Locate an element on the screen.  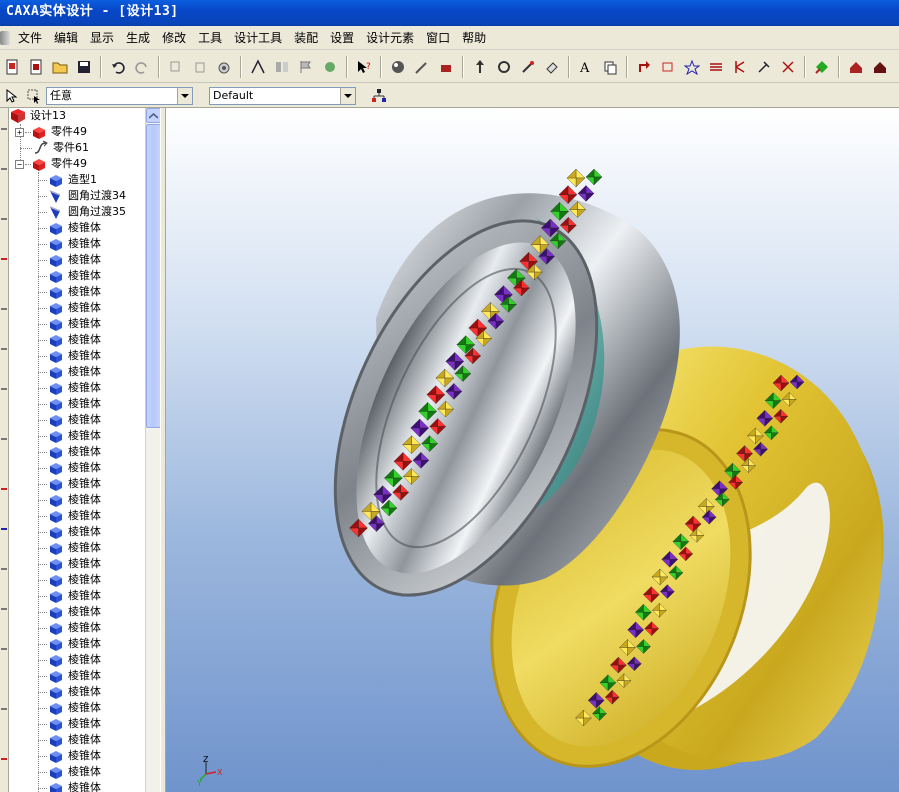
menu-design-tools: 设计工具 is located at coordinates (258, 38).